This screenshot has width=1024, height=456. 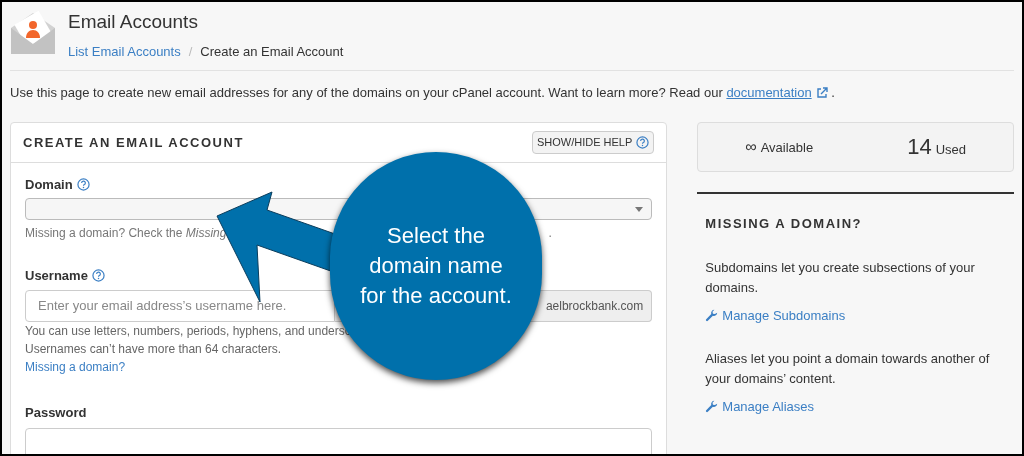 I want to click on sidebar-text: Aliases let you point a domain towards another of your domains’ content., so click(x=848, y=369).